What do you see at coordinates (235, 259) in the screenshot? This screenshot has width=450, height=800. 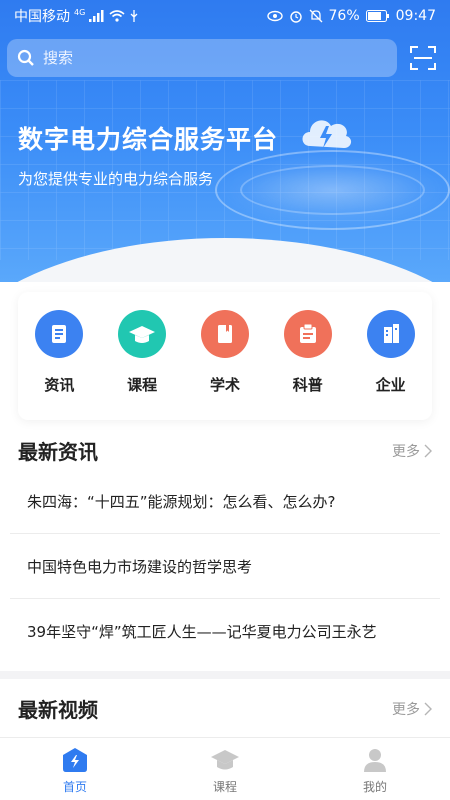 I see `carousel-indicator` at bounding box center [235, 259].